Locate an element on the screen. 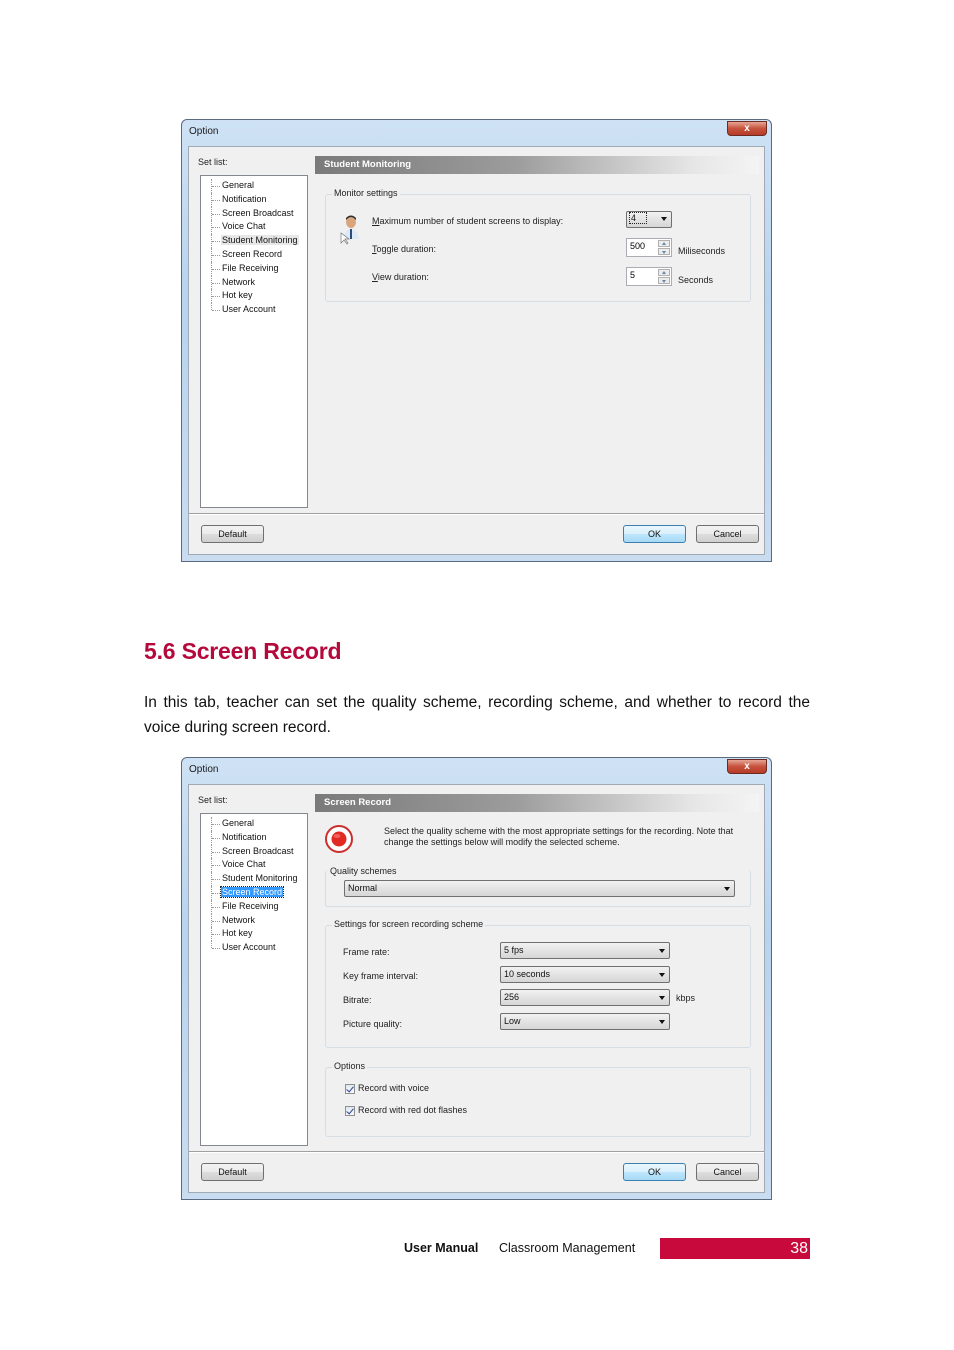  tree-item-label: User Account is located at coordinates (249, 947).